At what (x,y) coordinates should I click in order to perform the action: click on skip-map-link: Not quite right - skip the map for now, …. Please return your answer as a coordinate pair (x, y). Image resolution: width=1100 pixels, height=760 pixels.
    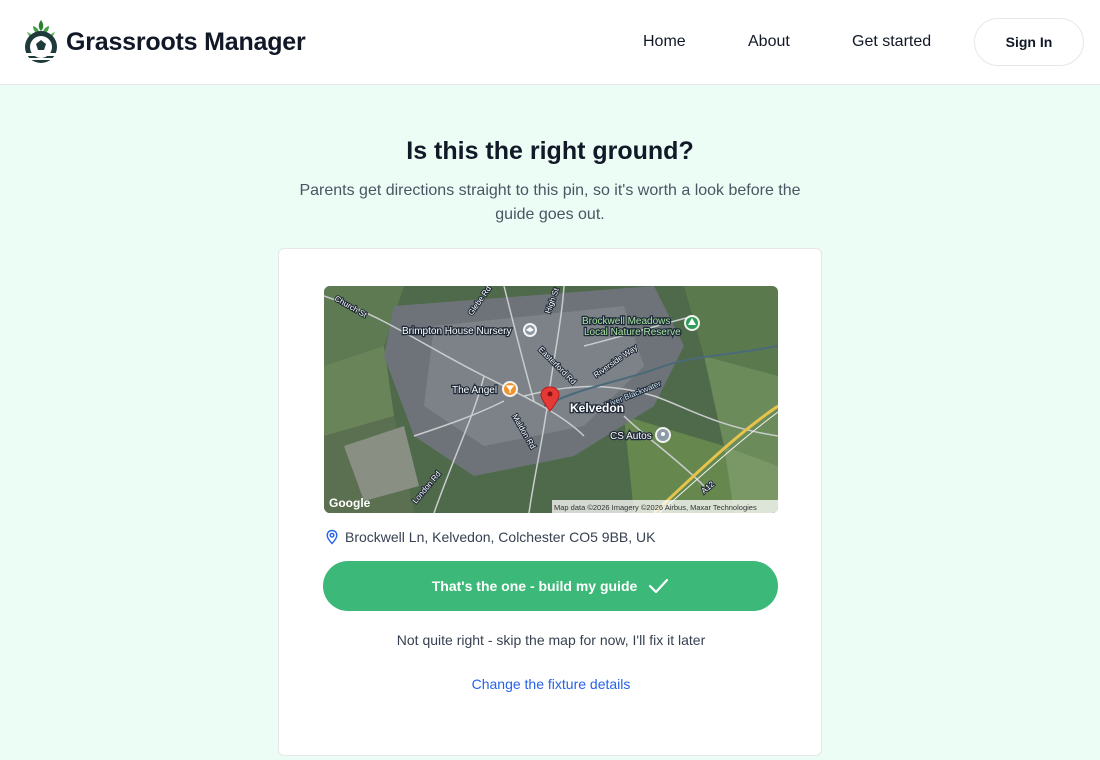
    Looking at the image, I should click on (551, 640).